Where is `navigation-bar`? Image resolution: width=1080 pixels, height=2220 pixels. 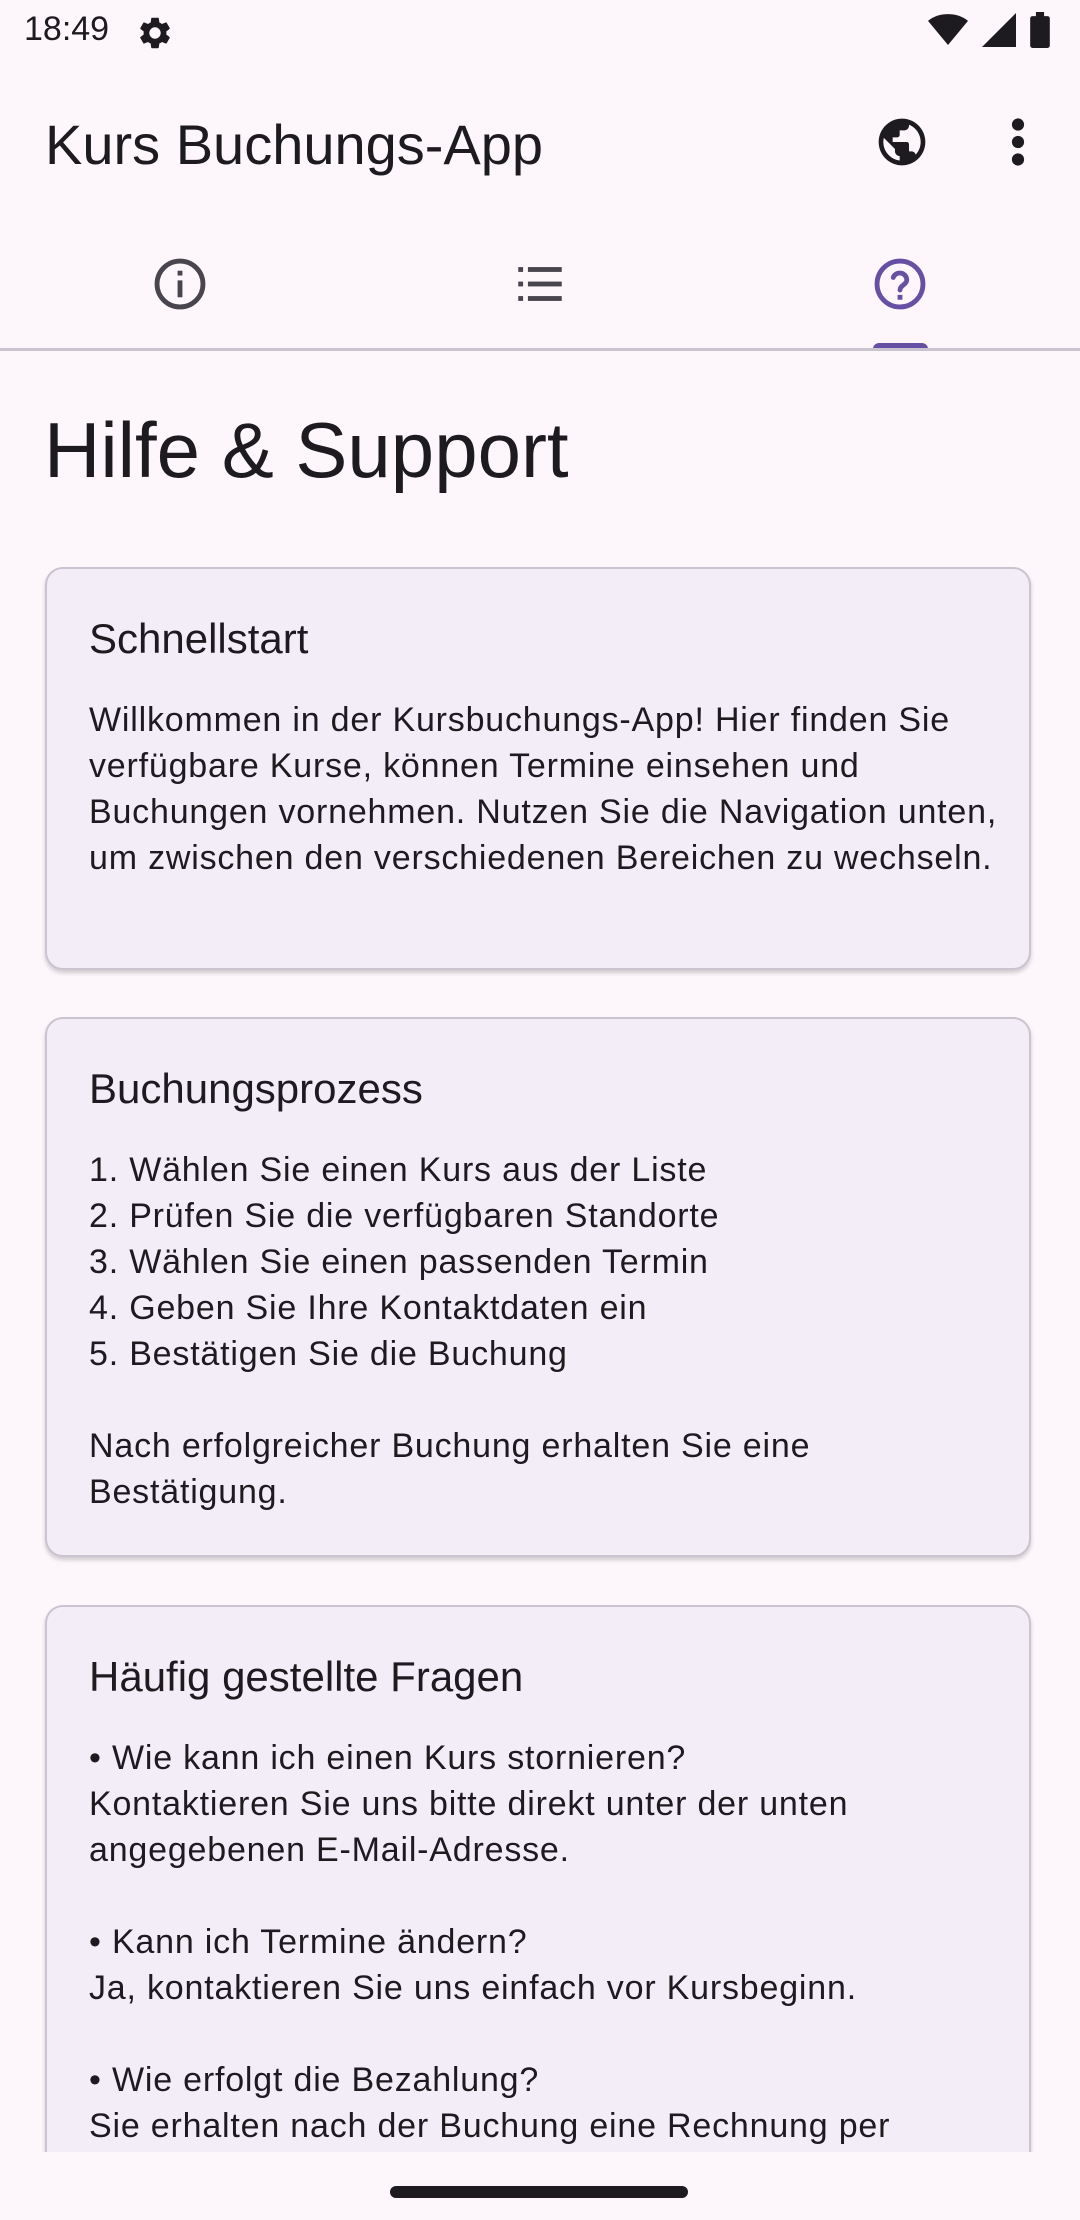
navigation-bar is located at coordinates (540, 2186).